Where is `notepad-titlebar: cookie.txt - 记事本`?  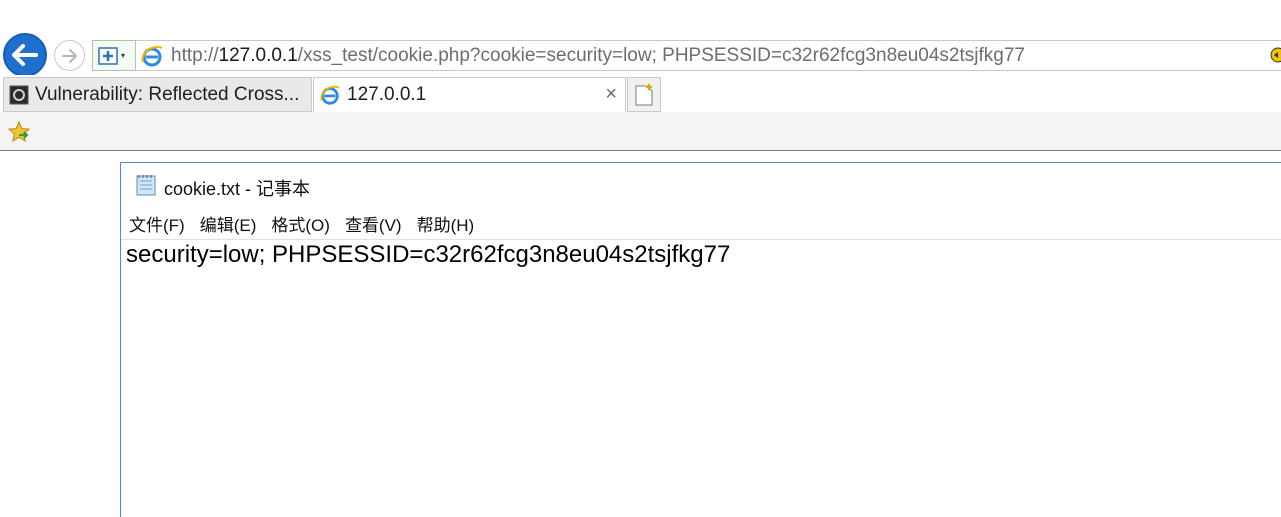 notepad-titlebar: cookie.txt - 记事本 is located at coordinates (701, 185).